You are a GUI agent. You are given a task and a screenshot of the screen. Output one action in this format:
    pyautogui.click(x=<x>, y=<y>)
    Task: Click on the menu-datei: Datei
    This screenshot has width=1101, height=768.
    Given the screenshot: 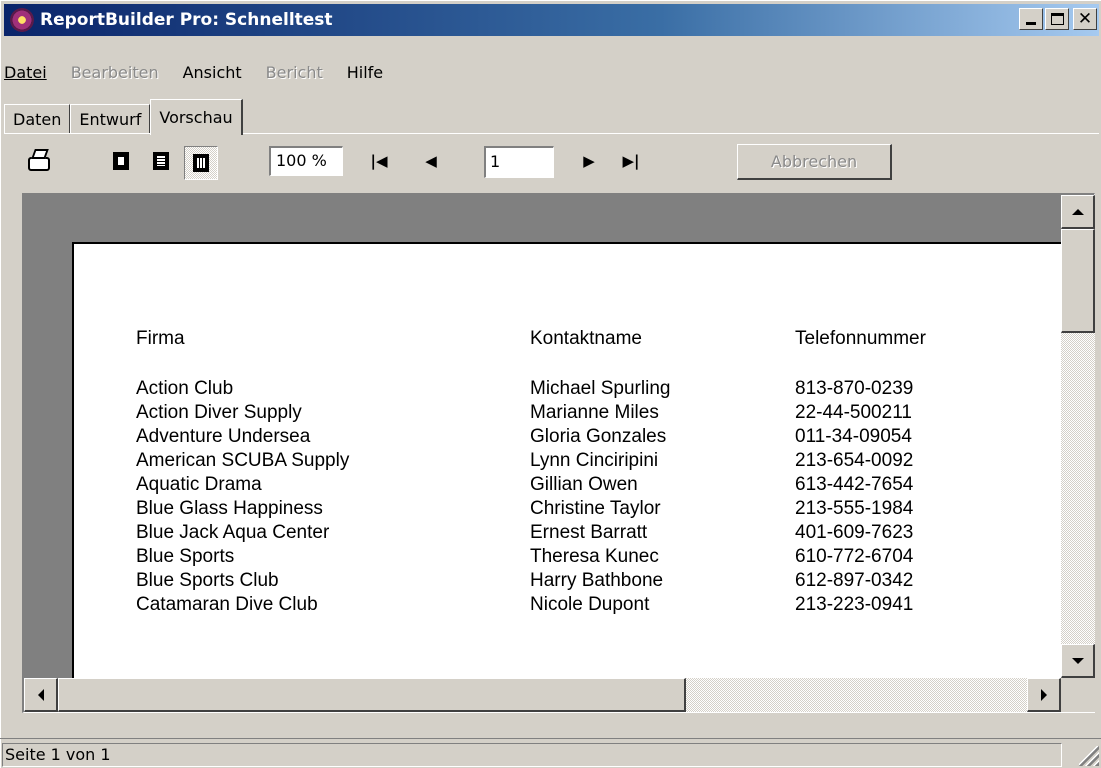 What is the action you would take?
    pyautogui.click(x=27, y=72)
    